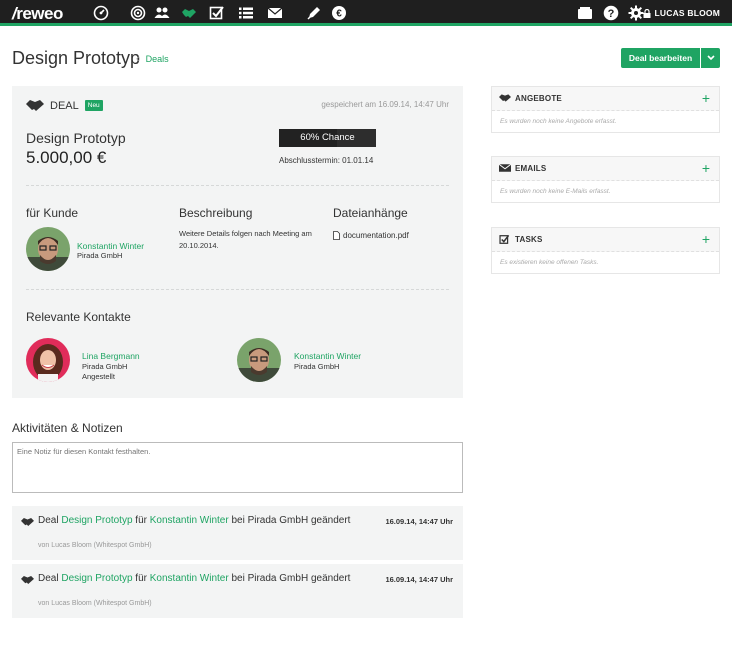 This screenshot has height=668, width=732. What do you see at coordinates (385, 104) in the screenshot?
I see `saved-timestamp: gespeichert am 16.09.14, 14:47 Uhr` at bounding box center [385, 104].